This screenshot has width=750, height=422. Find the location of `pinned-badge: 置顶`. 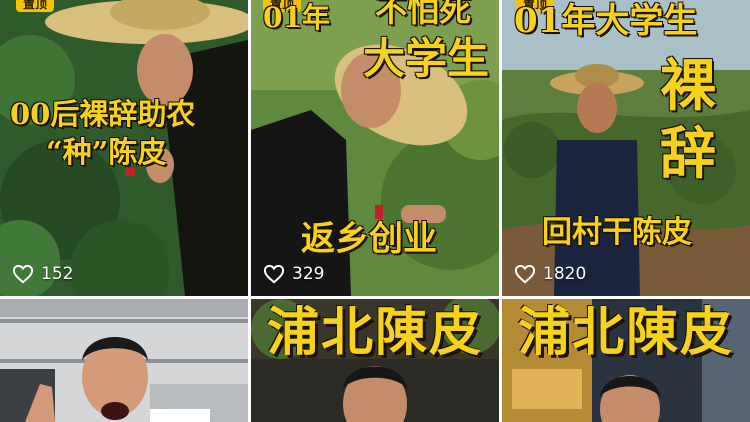

pinned-badge: 置顶 is located at coordinates (35, 6).